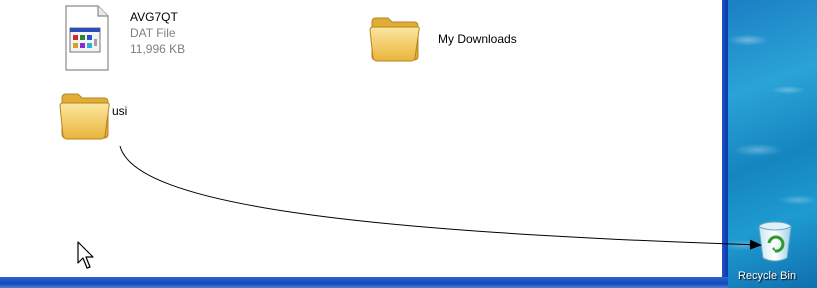  I want to click on file-name-label: AVG7QT, so click(154, 17).